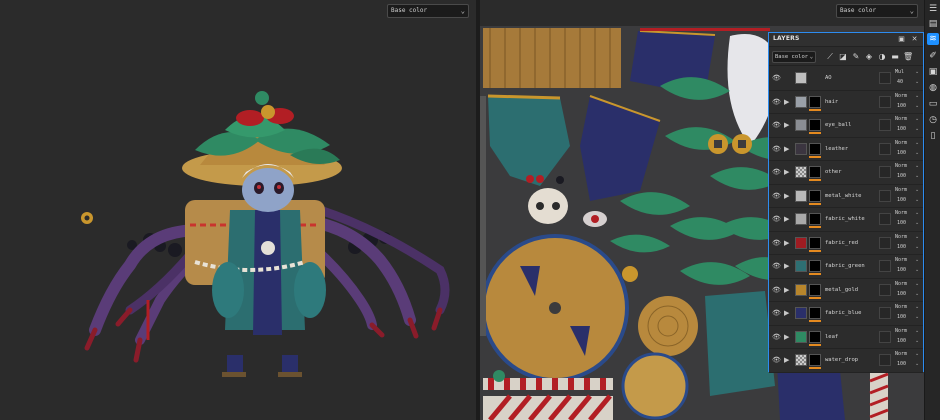  What do you see at coordinates (933, 72) in the screenshot?
I see `display-settings-icon: ▣` at bounding box center [933, 72].